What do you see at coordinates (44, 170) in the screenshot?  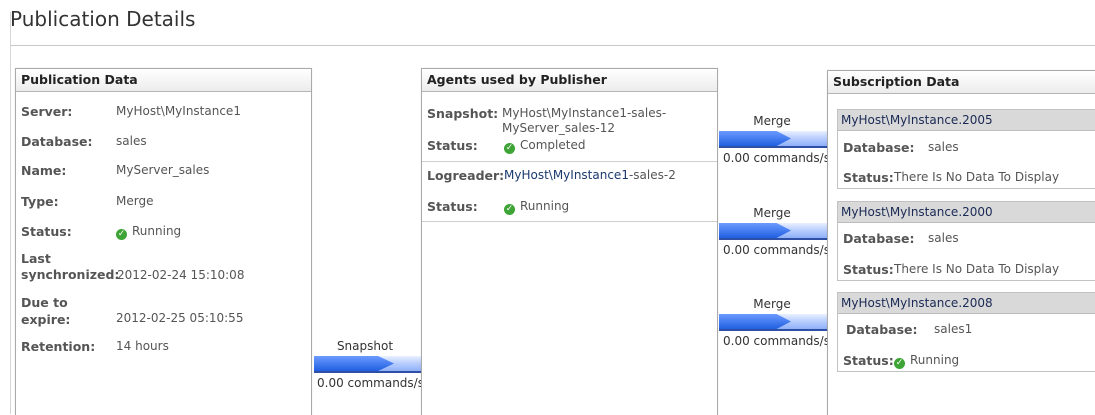 I see `name-label: Name:` at bounding box center [44, 170].